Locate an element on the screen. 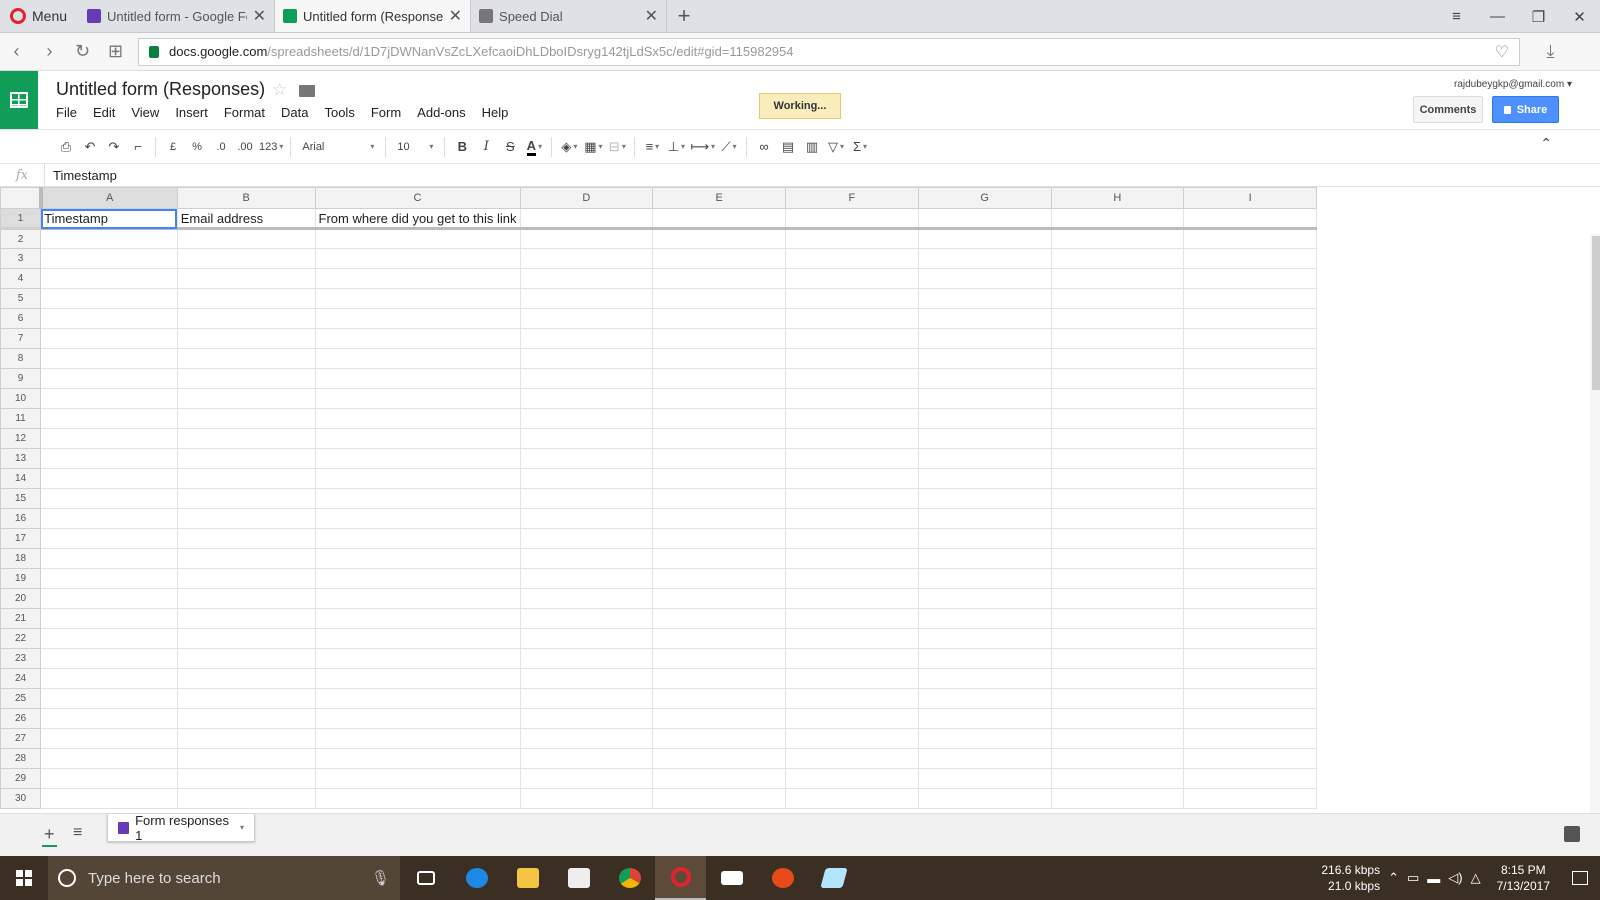  chevron-up-icon: ⌃ is located at coordinates (1393, 878).